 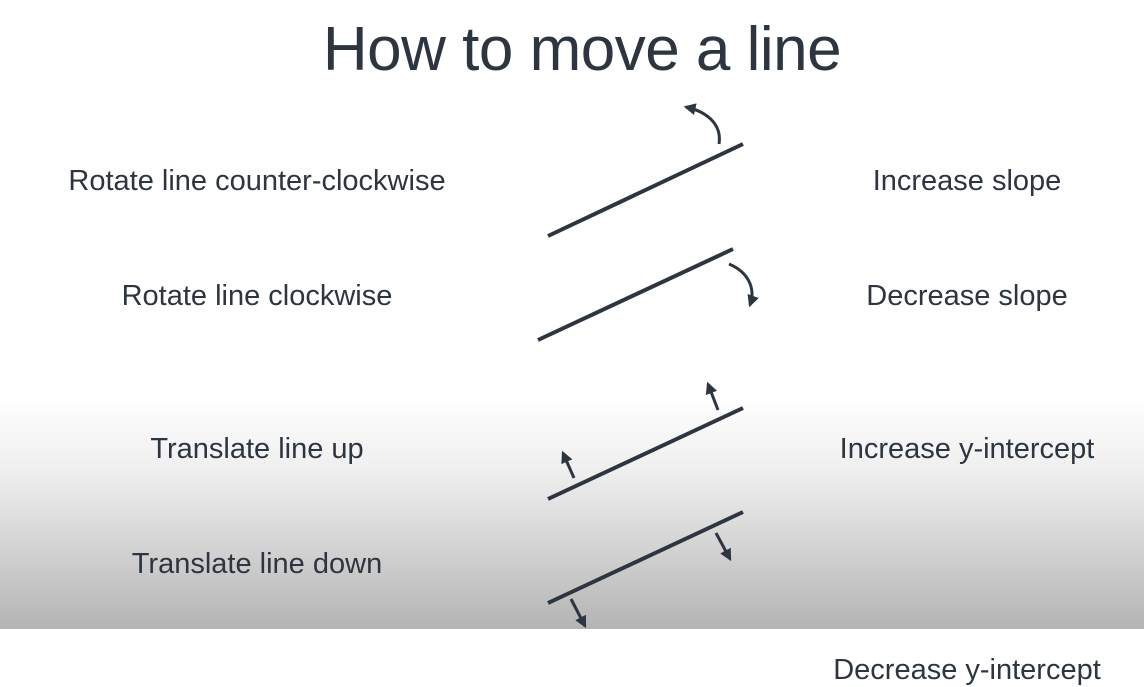 I want to click on line-diagram, so click(x=648, y=366).